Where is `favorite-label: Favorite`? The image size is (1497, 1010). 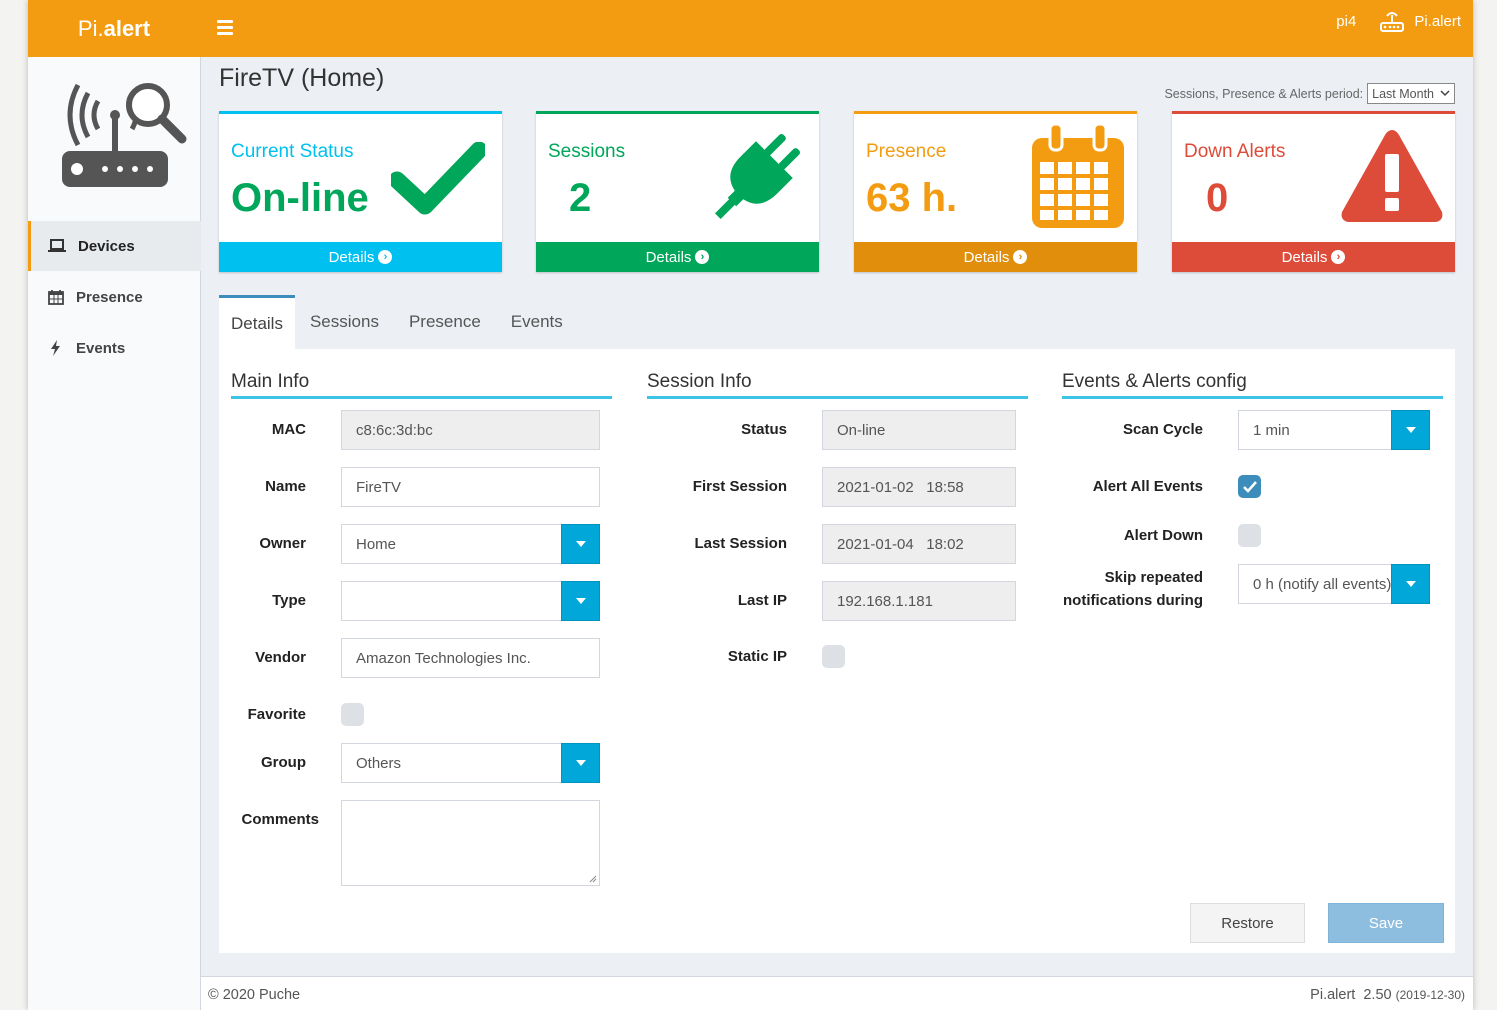
favorite-label: Favorite is located at coordinates (276, 714).